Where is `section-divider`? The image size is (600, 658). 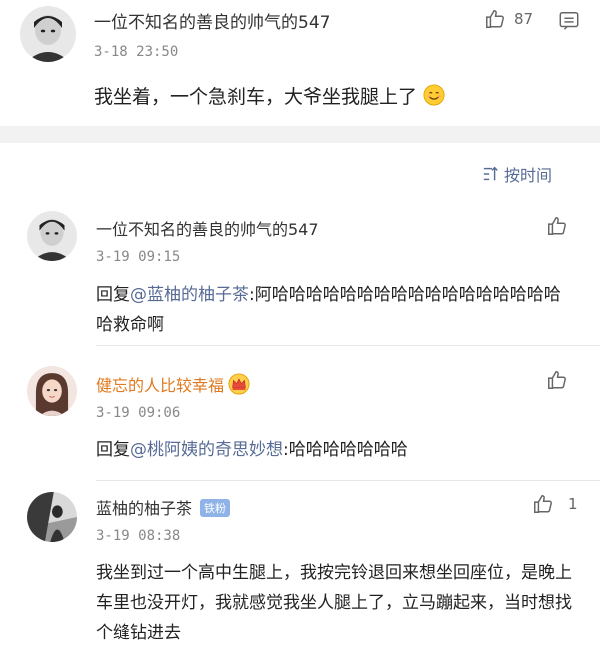 section-divider is located at coordinates (300, 134).